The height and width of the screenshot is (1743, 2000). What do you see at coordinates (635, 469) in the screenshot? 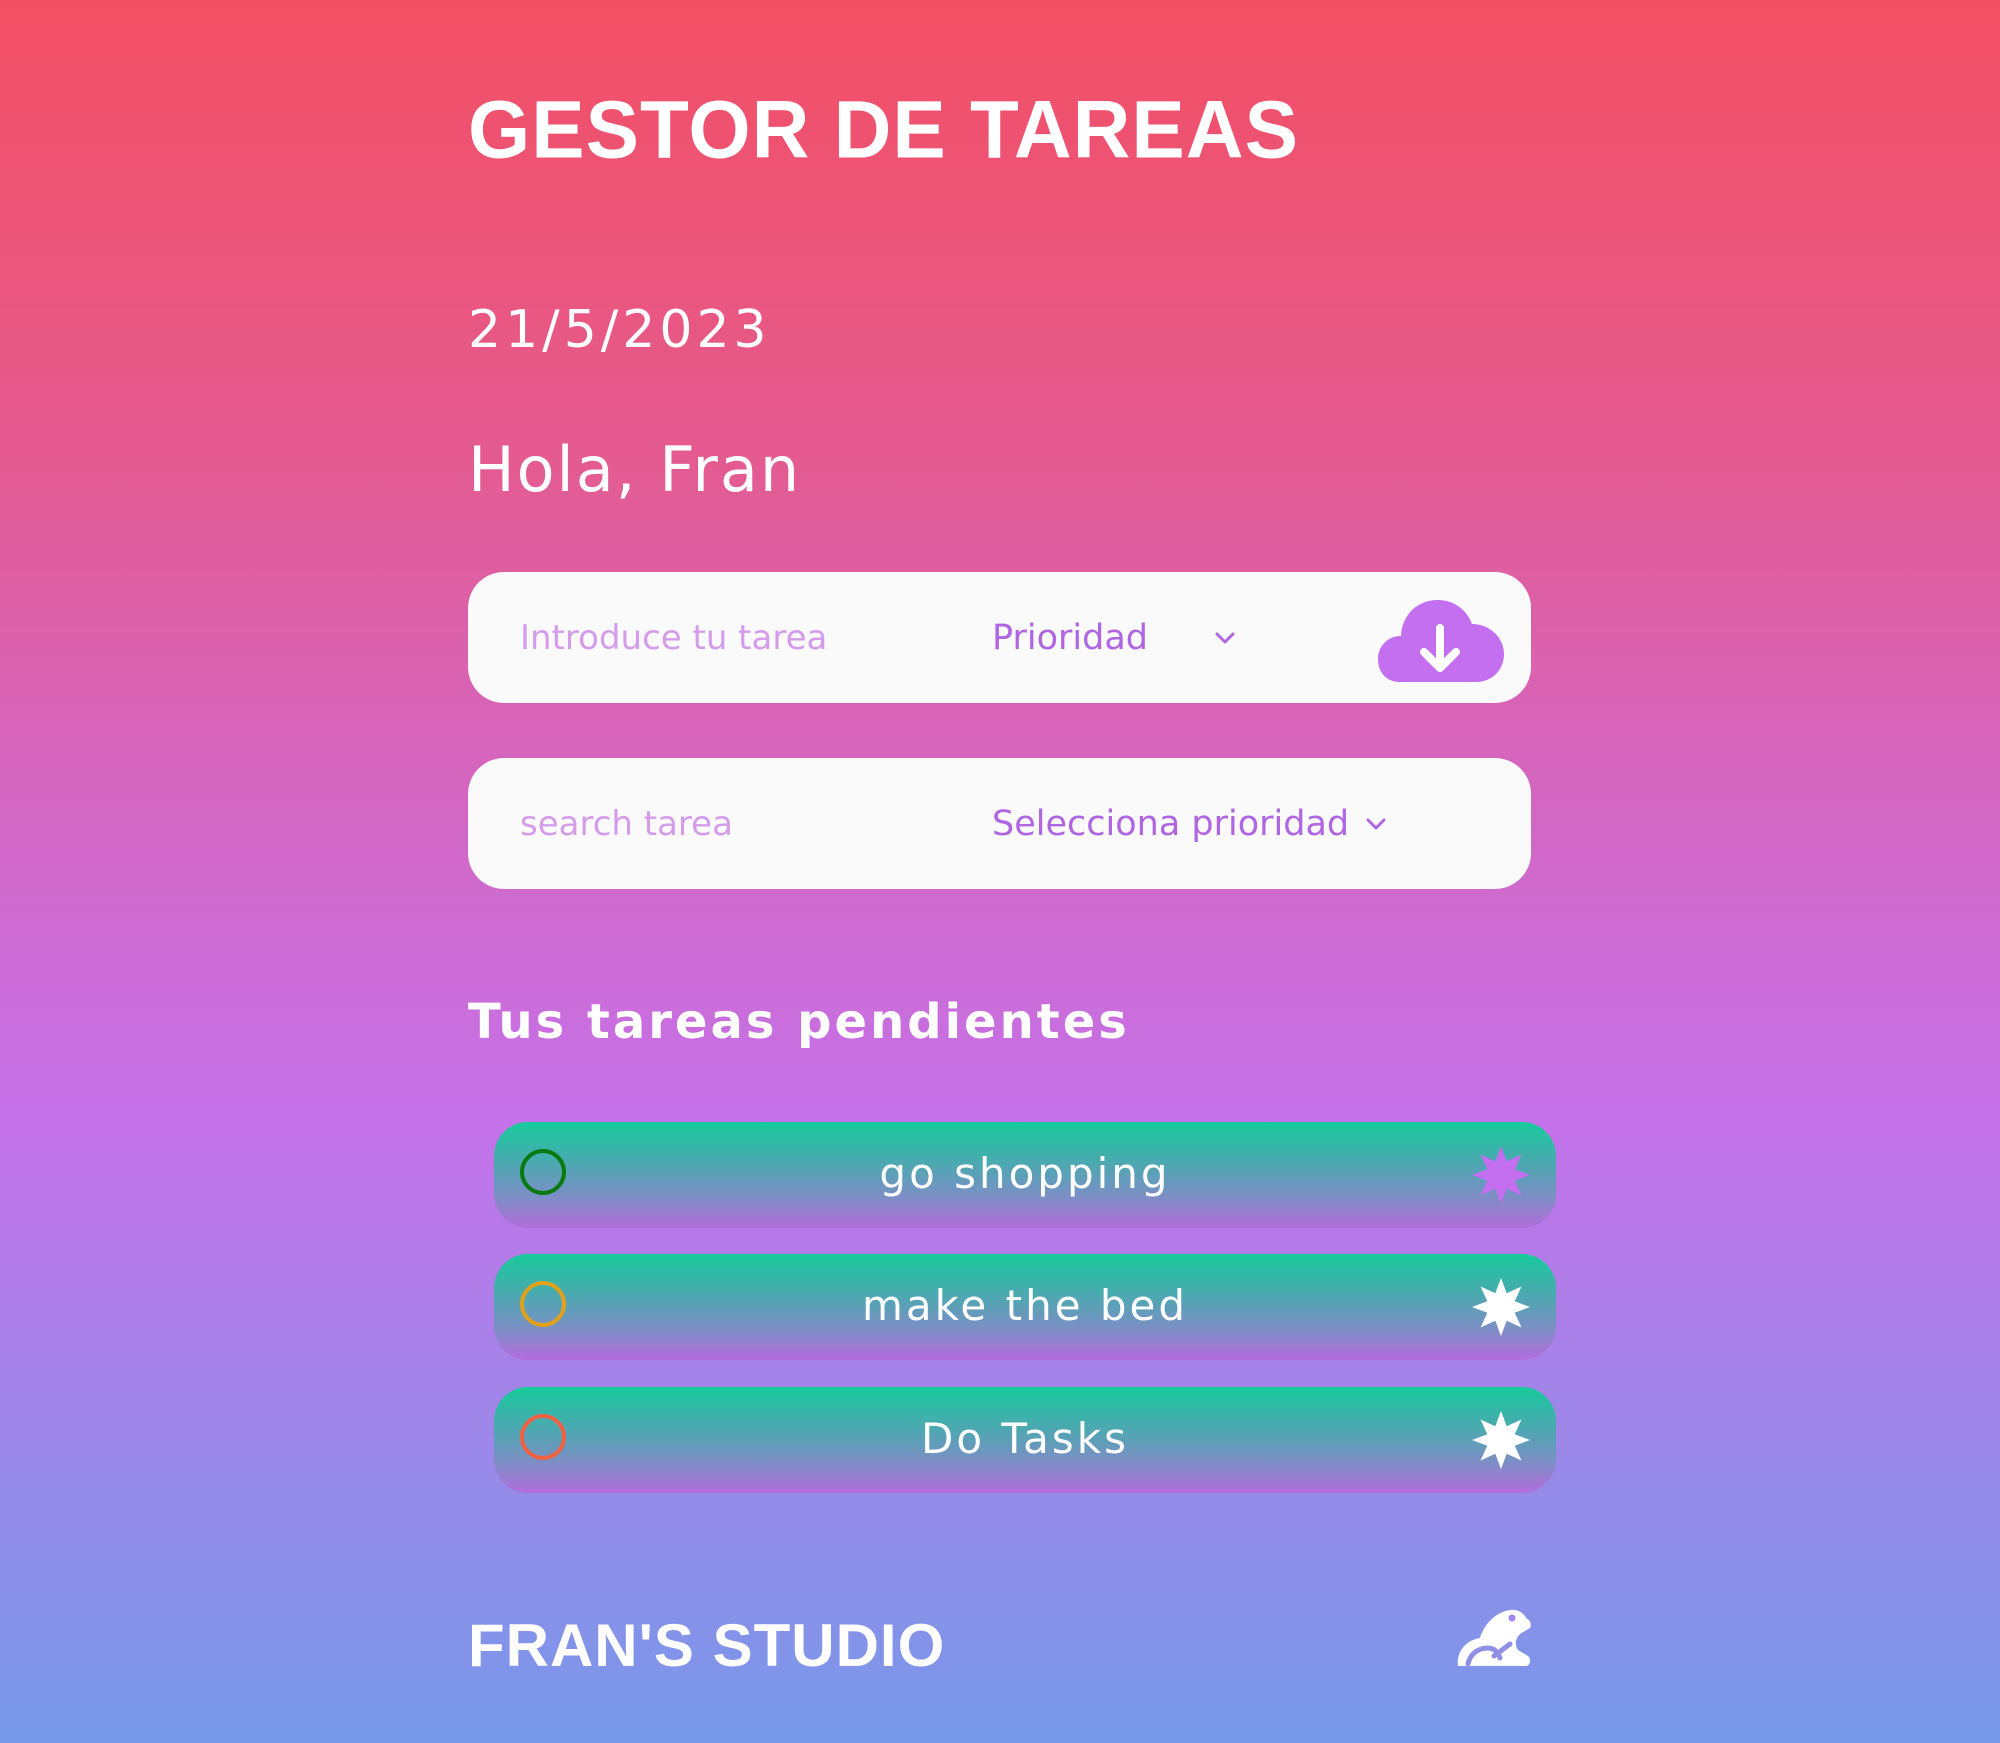
I see `greeting: Hola, Fran` at bounding box center [635, 469].